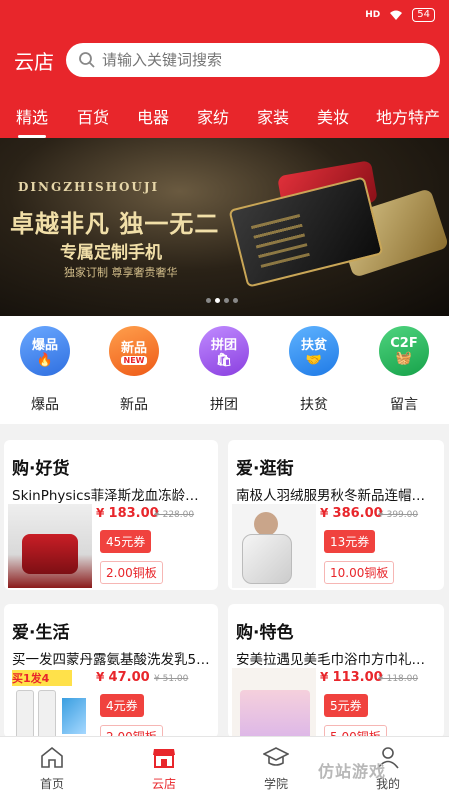  Describe the element at coordinates (51, 784) in the screenshot. I see `nav-label: 首页` at that location.